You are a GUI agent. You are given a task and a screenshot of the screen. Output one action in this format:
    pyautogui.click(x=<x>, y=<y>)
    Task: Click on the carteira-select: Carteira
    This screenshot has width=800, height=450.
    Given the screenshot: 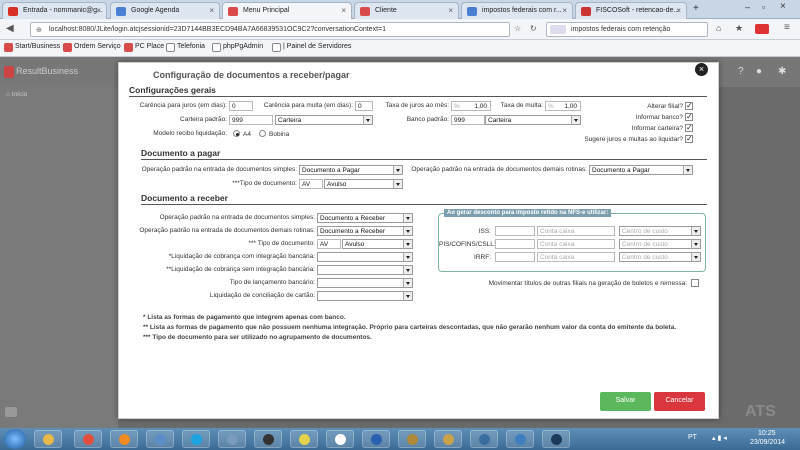 What is the action you would take?
    pyautogui.click(x=324, y=120)
    